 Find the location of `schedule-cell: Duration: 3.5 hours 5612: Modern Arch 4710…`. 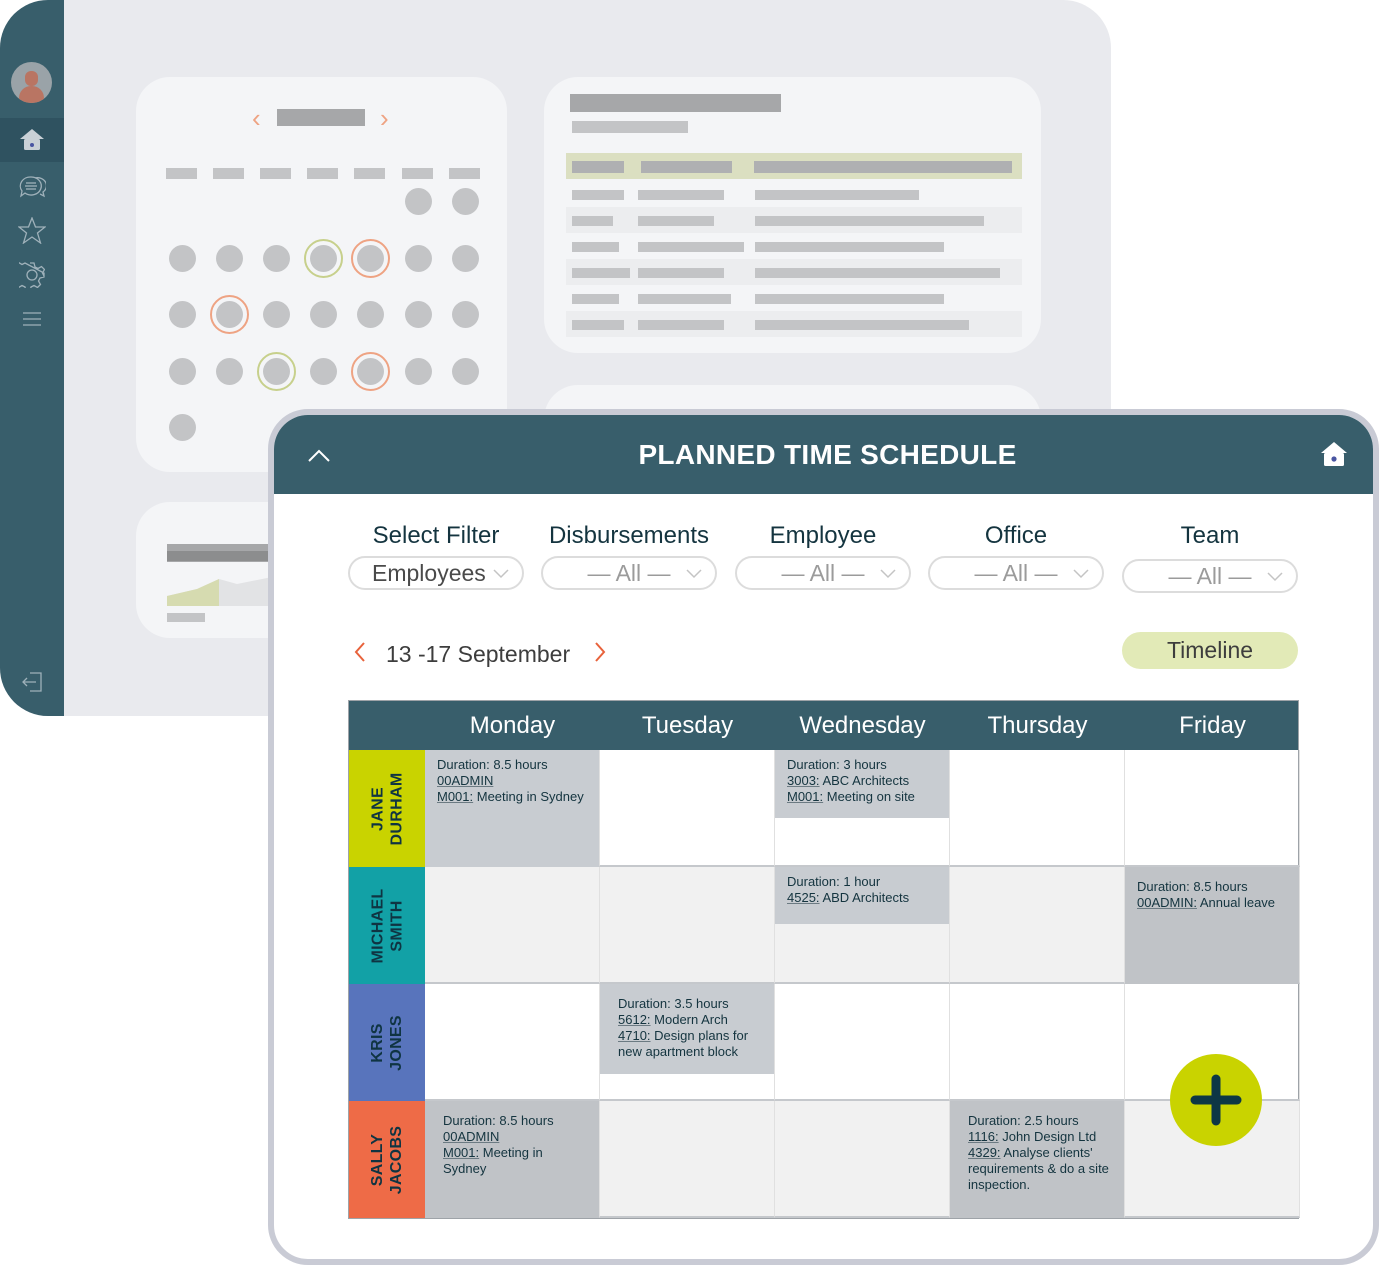

schedule-cell: Duration: 3.5 hours 5612: Modern Arch 4710… is located at coordinates (687, 1042).